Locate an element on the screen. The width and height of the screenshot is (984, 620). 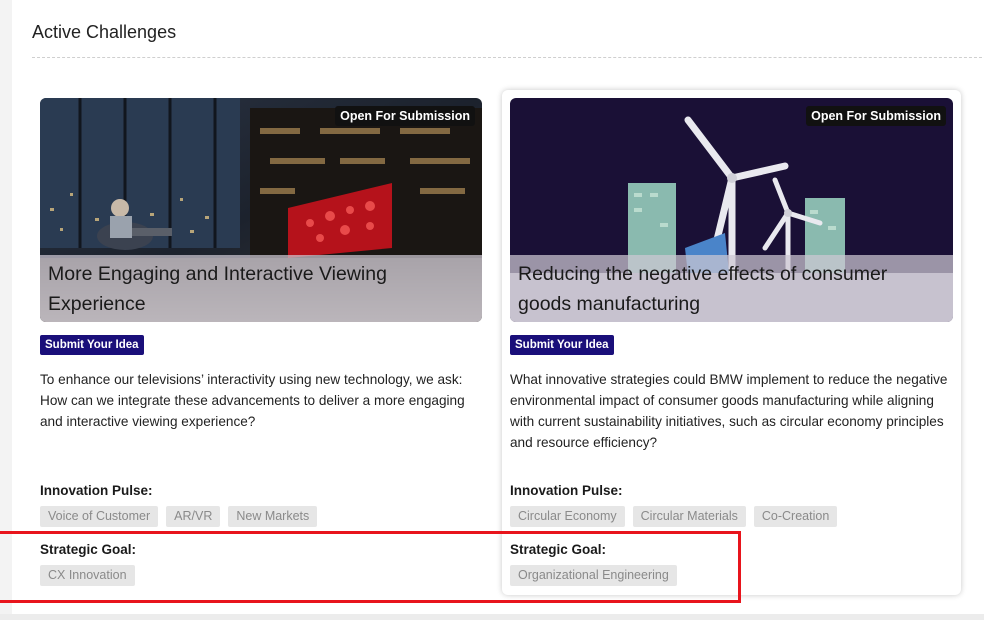
tag-new-markets: New Markets is located at coordinates (273, 516).